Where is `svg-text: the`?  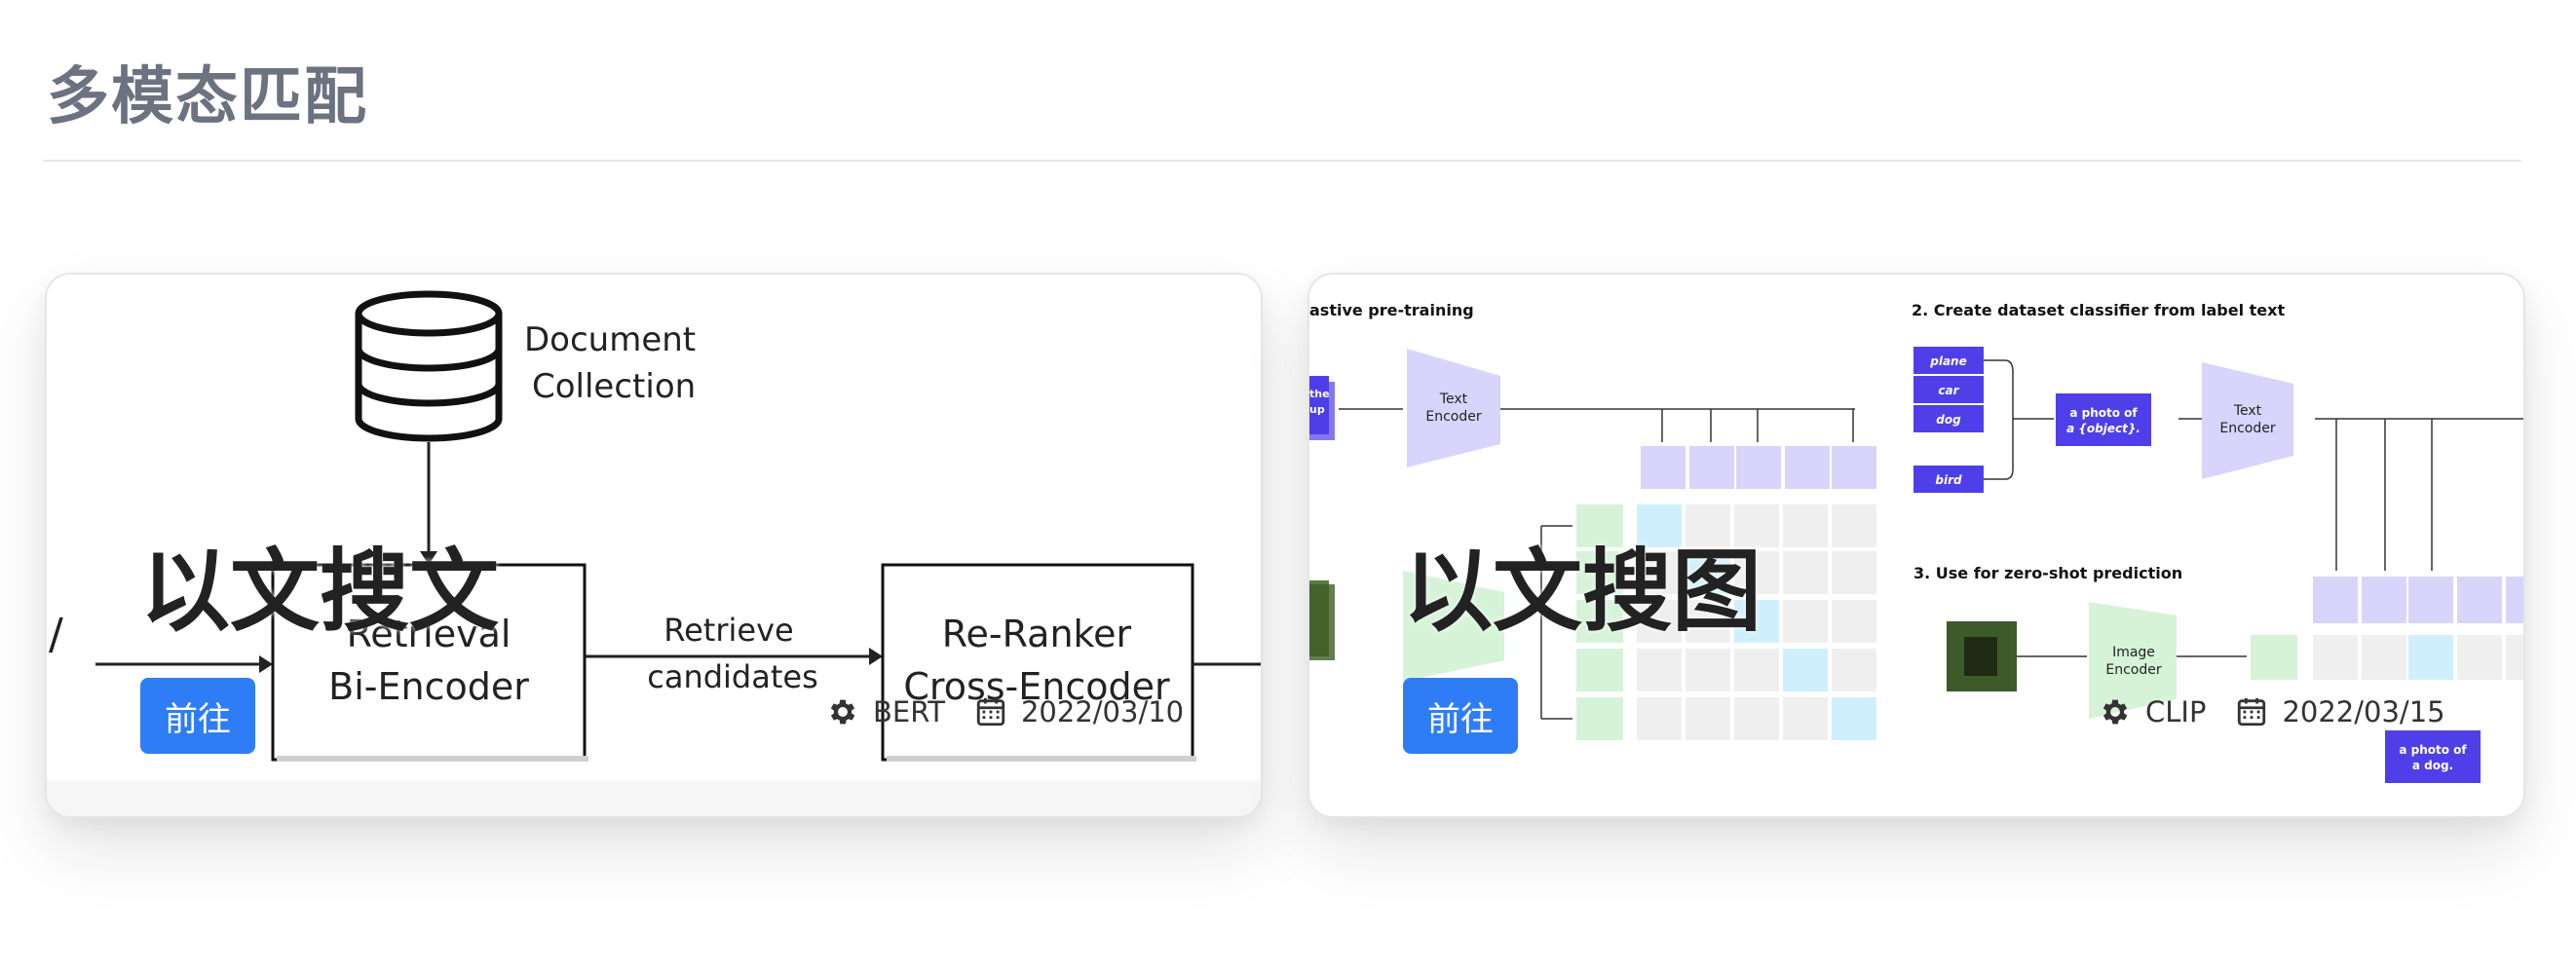 svg-text: the is located at coordinates (1319, 394).